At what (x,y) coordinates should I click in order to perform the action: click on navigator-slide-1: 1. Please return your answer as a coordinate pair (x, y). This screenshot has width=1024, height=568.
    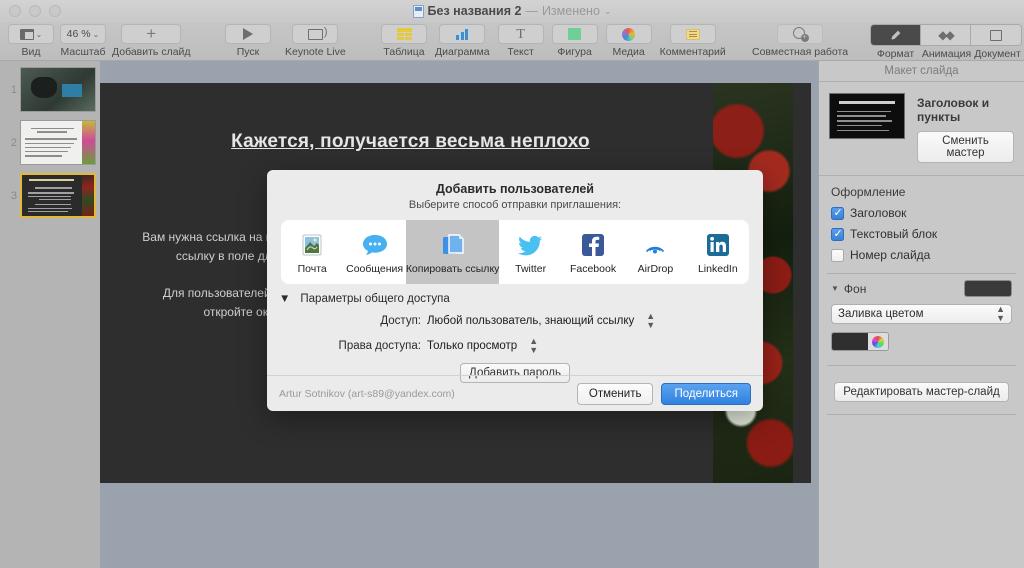
    Looking at the image, I should click on (50, 89).